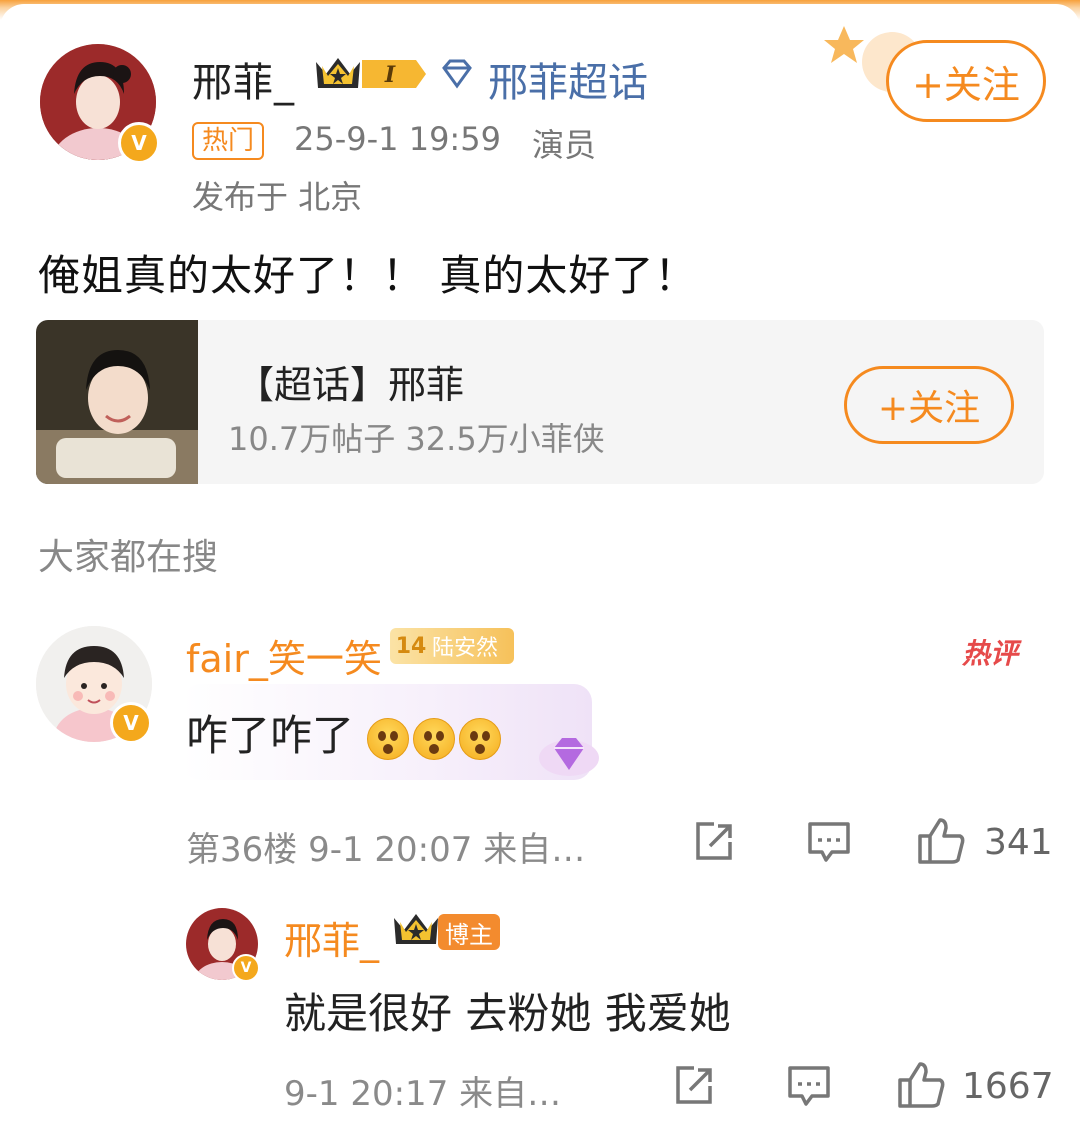 The width and height of the screenshot is (1080, 1131). What do you see at coordinates (411, 646) in the screenshot?
I see `fan-heart-icon: 14` at bounding box center [411, 646].